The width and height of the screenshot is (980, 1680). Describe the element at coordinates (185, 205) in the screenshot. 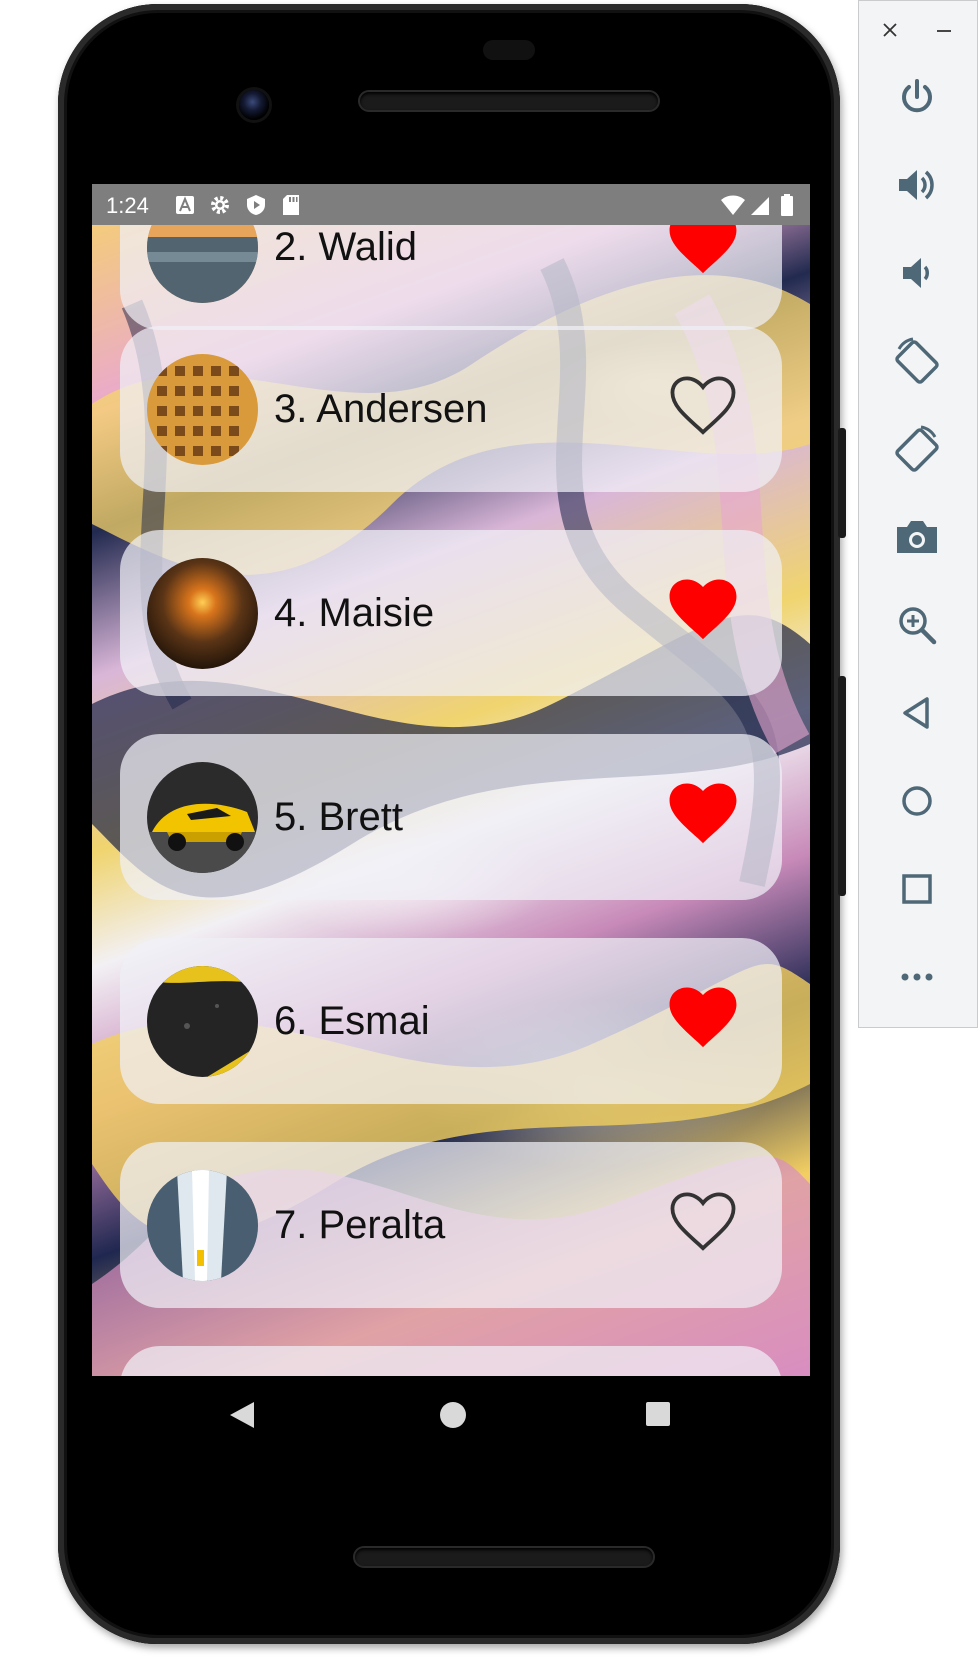

I see `font-a-icon` at that location.